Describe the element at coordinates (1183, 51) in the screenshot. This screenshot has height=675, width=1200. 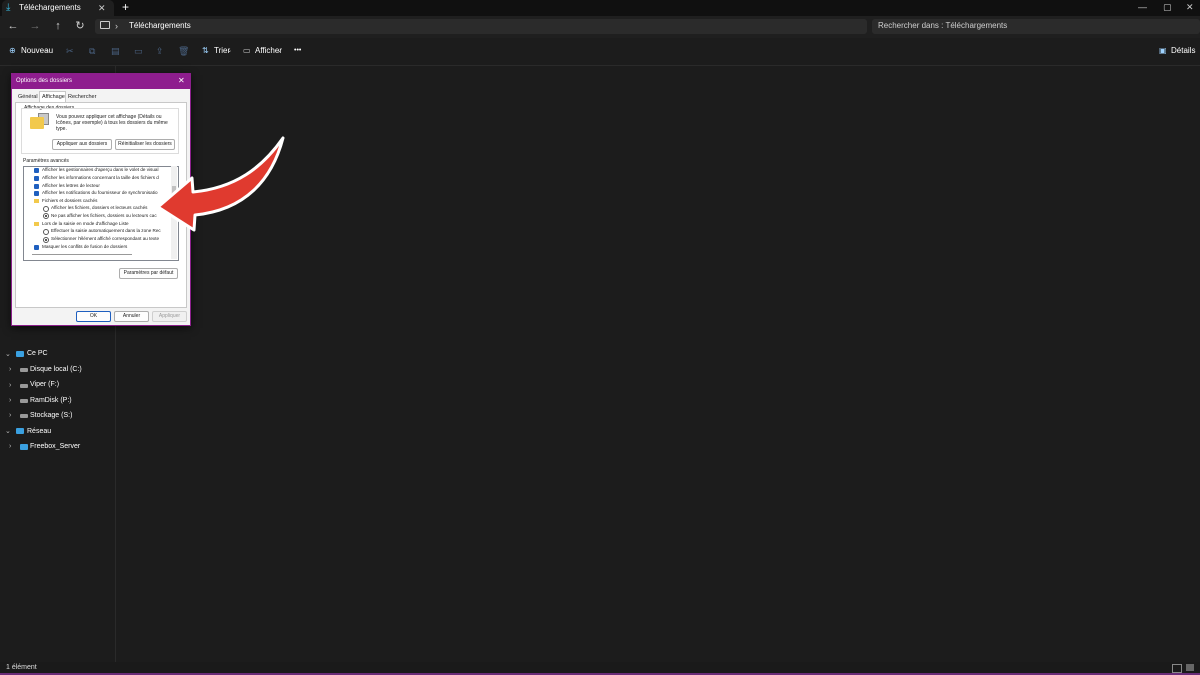
I see `details-button: Détails` at that location.